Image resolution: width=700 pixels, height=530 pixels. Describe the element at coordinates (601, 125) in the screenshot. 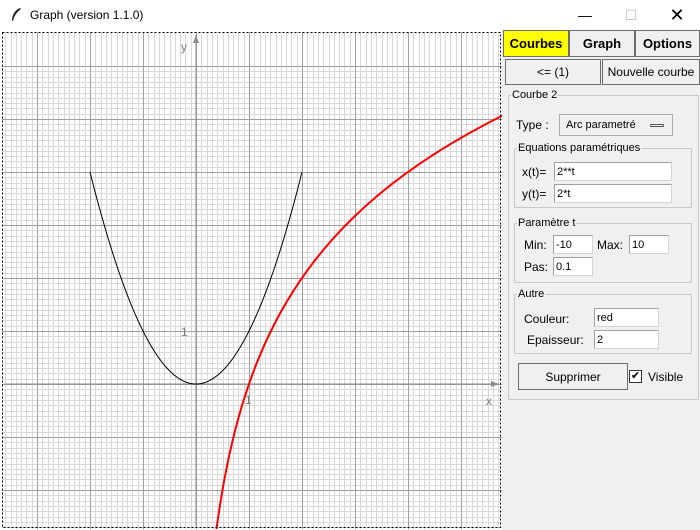

I see `type-select-value: Arc parametré` at that location.